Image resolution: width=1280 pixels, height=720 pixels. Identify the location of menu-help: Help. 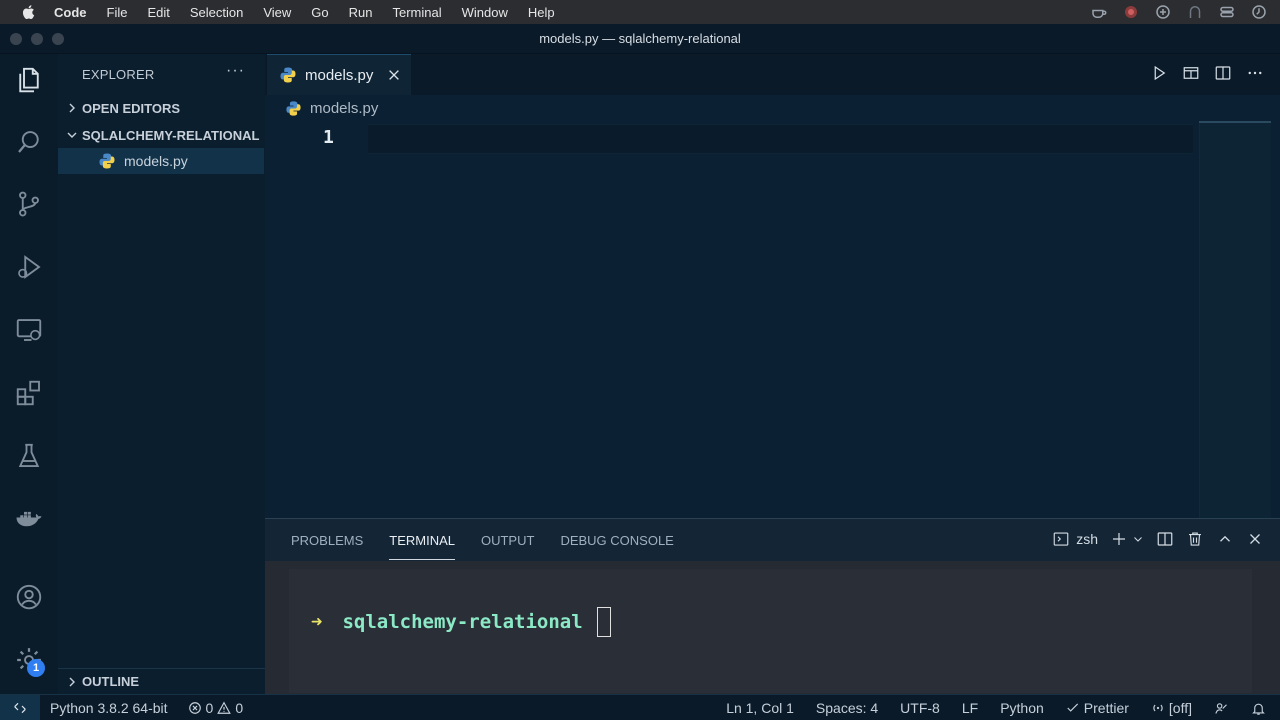
(541, 12).